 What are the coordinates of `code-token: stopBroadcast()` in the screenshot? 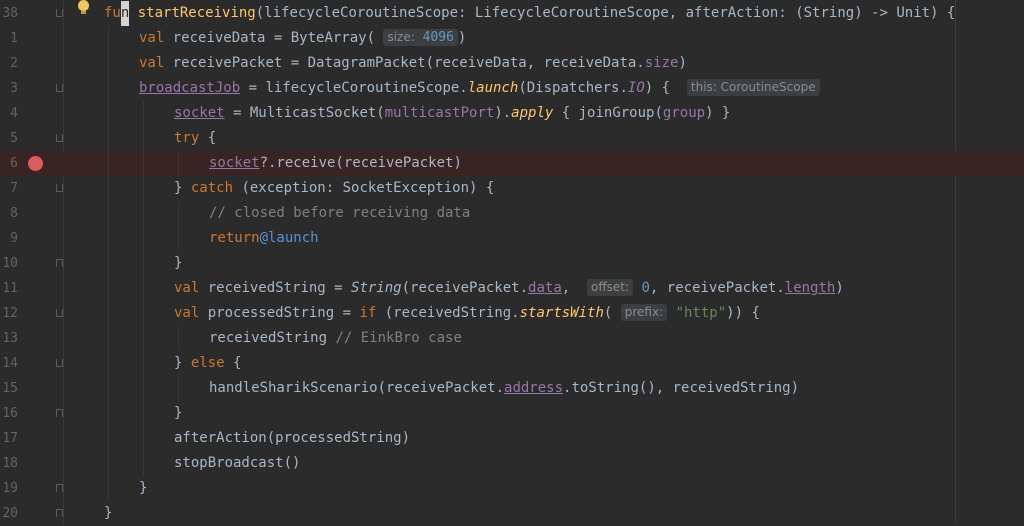 It's located at (237, 463).